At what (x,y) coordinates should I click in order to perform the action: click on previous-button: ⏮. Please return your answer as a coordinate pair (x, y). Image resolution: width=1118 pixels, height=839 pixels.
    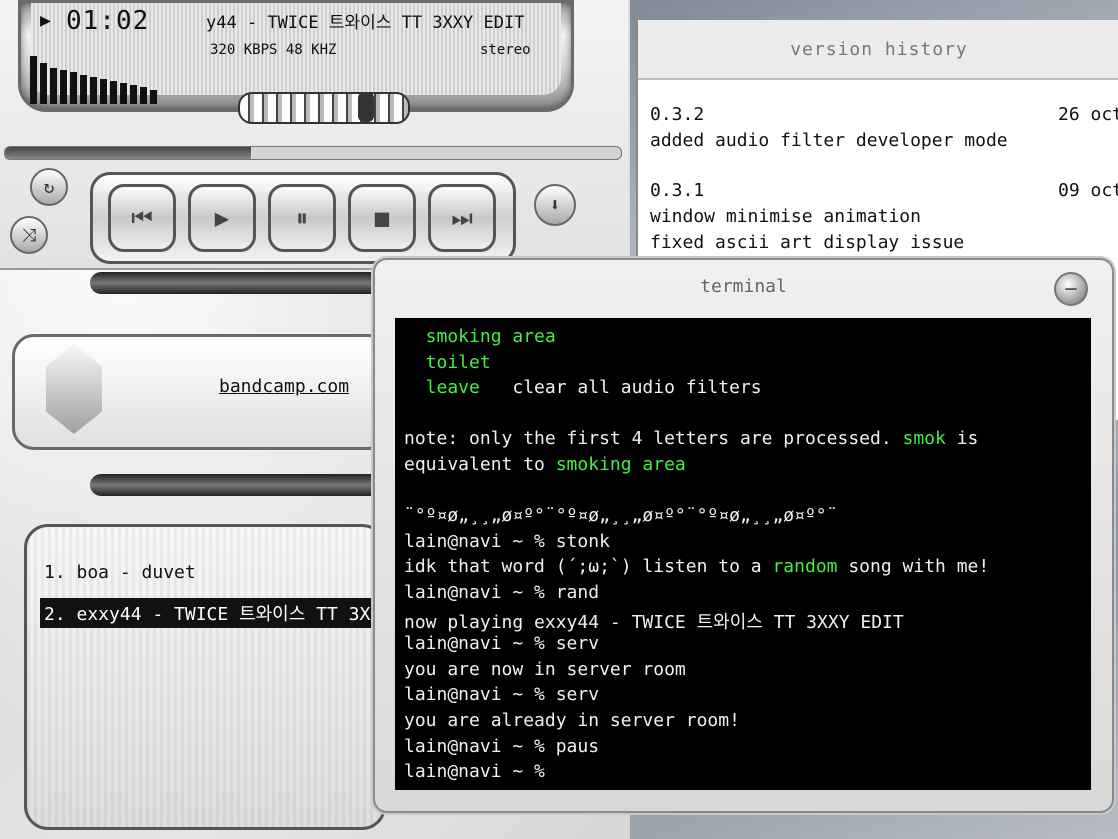
    Looking at the image, I should click on (142, 218).